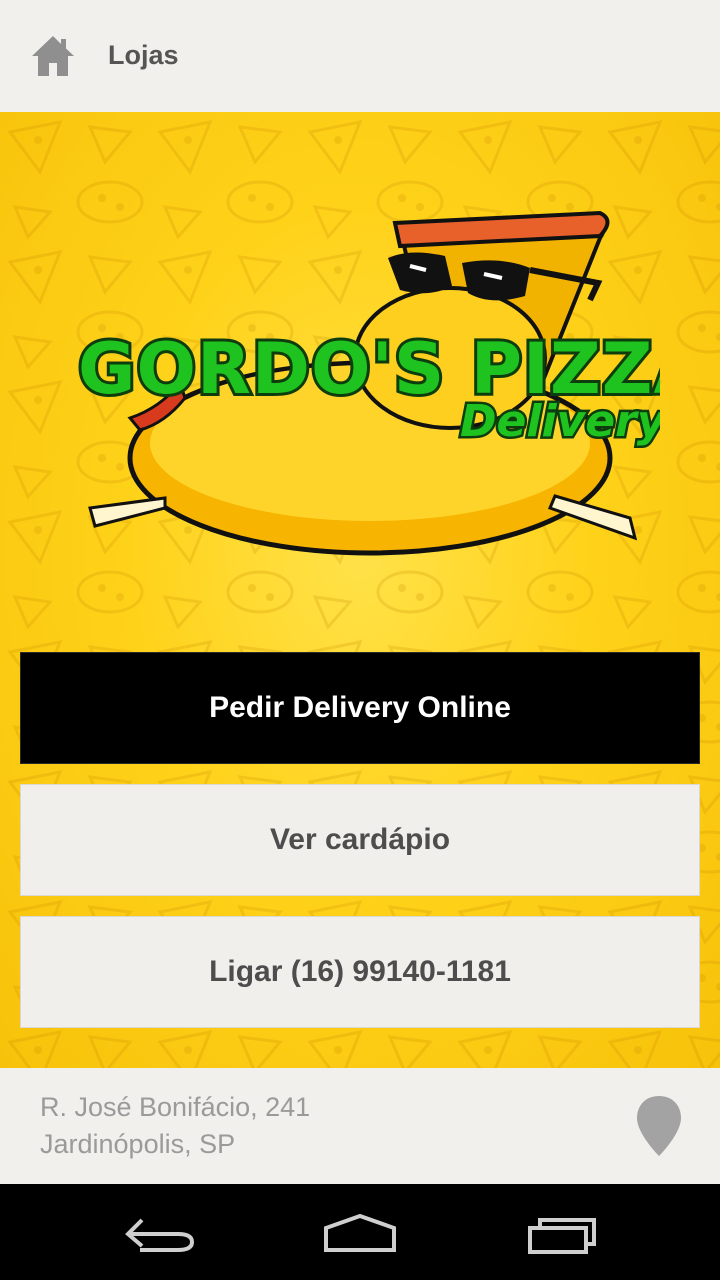  What do you see at coordinates (360, 1126) in the screenshot?
I see `address-footer: R. José Bonifácio, 241 Jardinópolis, SP` at bounding box center [360, 1126].